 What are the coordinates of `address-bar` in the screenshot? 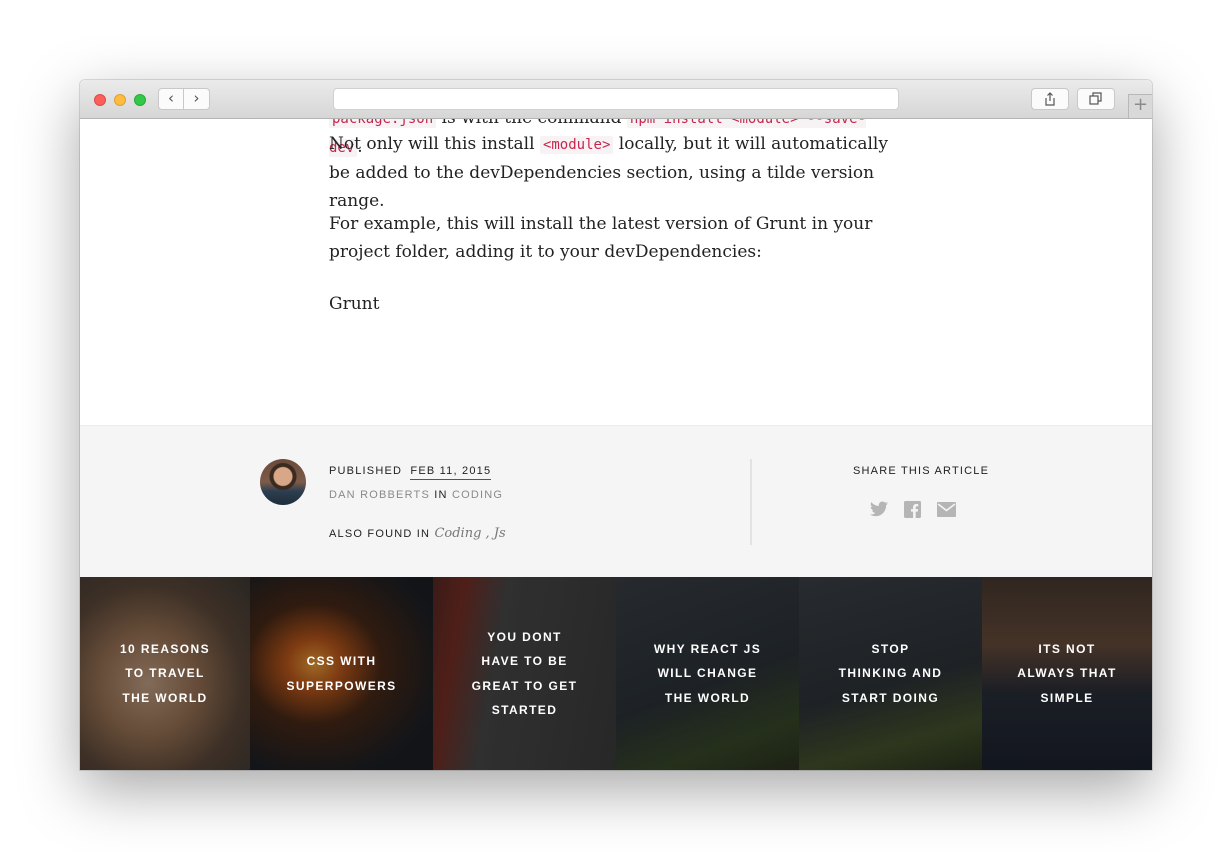 It's located at (616, 99).